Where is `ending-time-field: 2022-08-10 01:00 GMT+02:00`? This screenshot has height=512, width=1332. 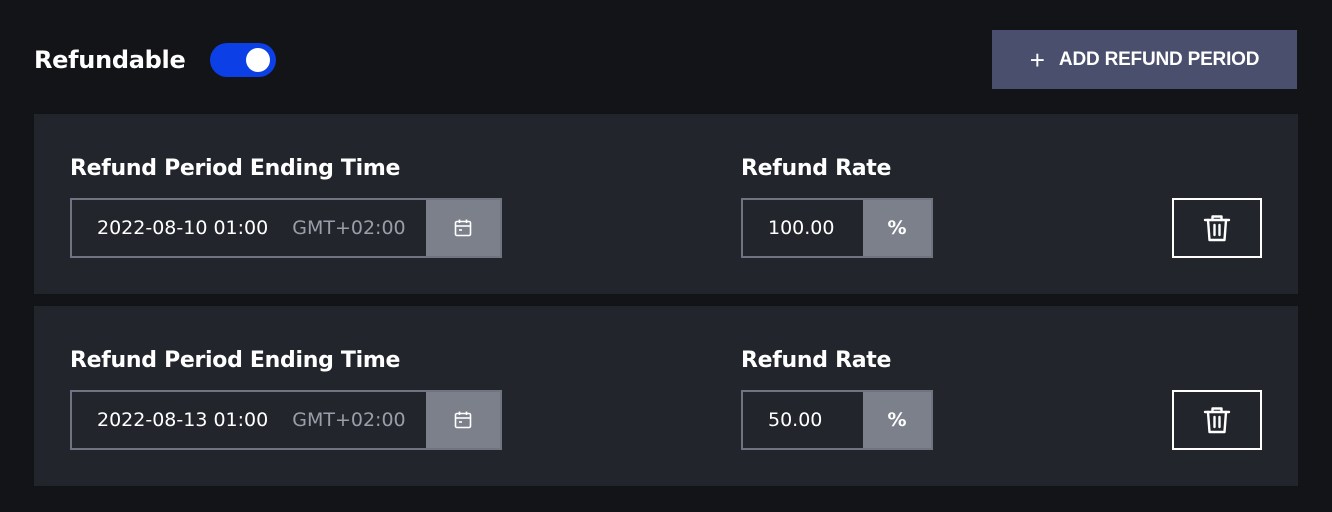
ending-time-field: 2022-08-10 01:00 GMT+02:00 is located at coordinates (286, 228).